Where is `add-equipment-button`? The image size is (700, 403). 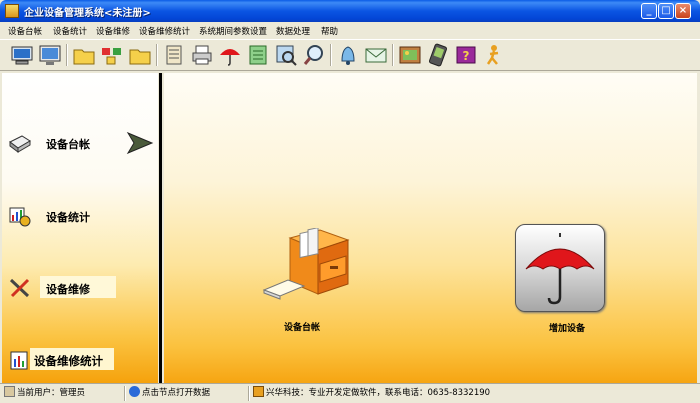 add-equipment-button is located at coordinates (560, 268).